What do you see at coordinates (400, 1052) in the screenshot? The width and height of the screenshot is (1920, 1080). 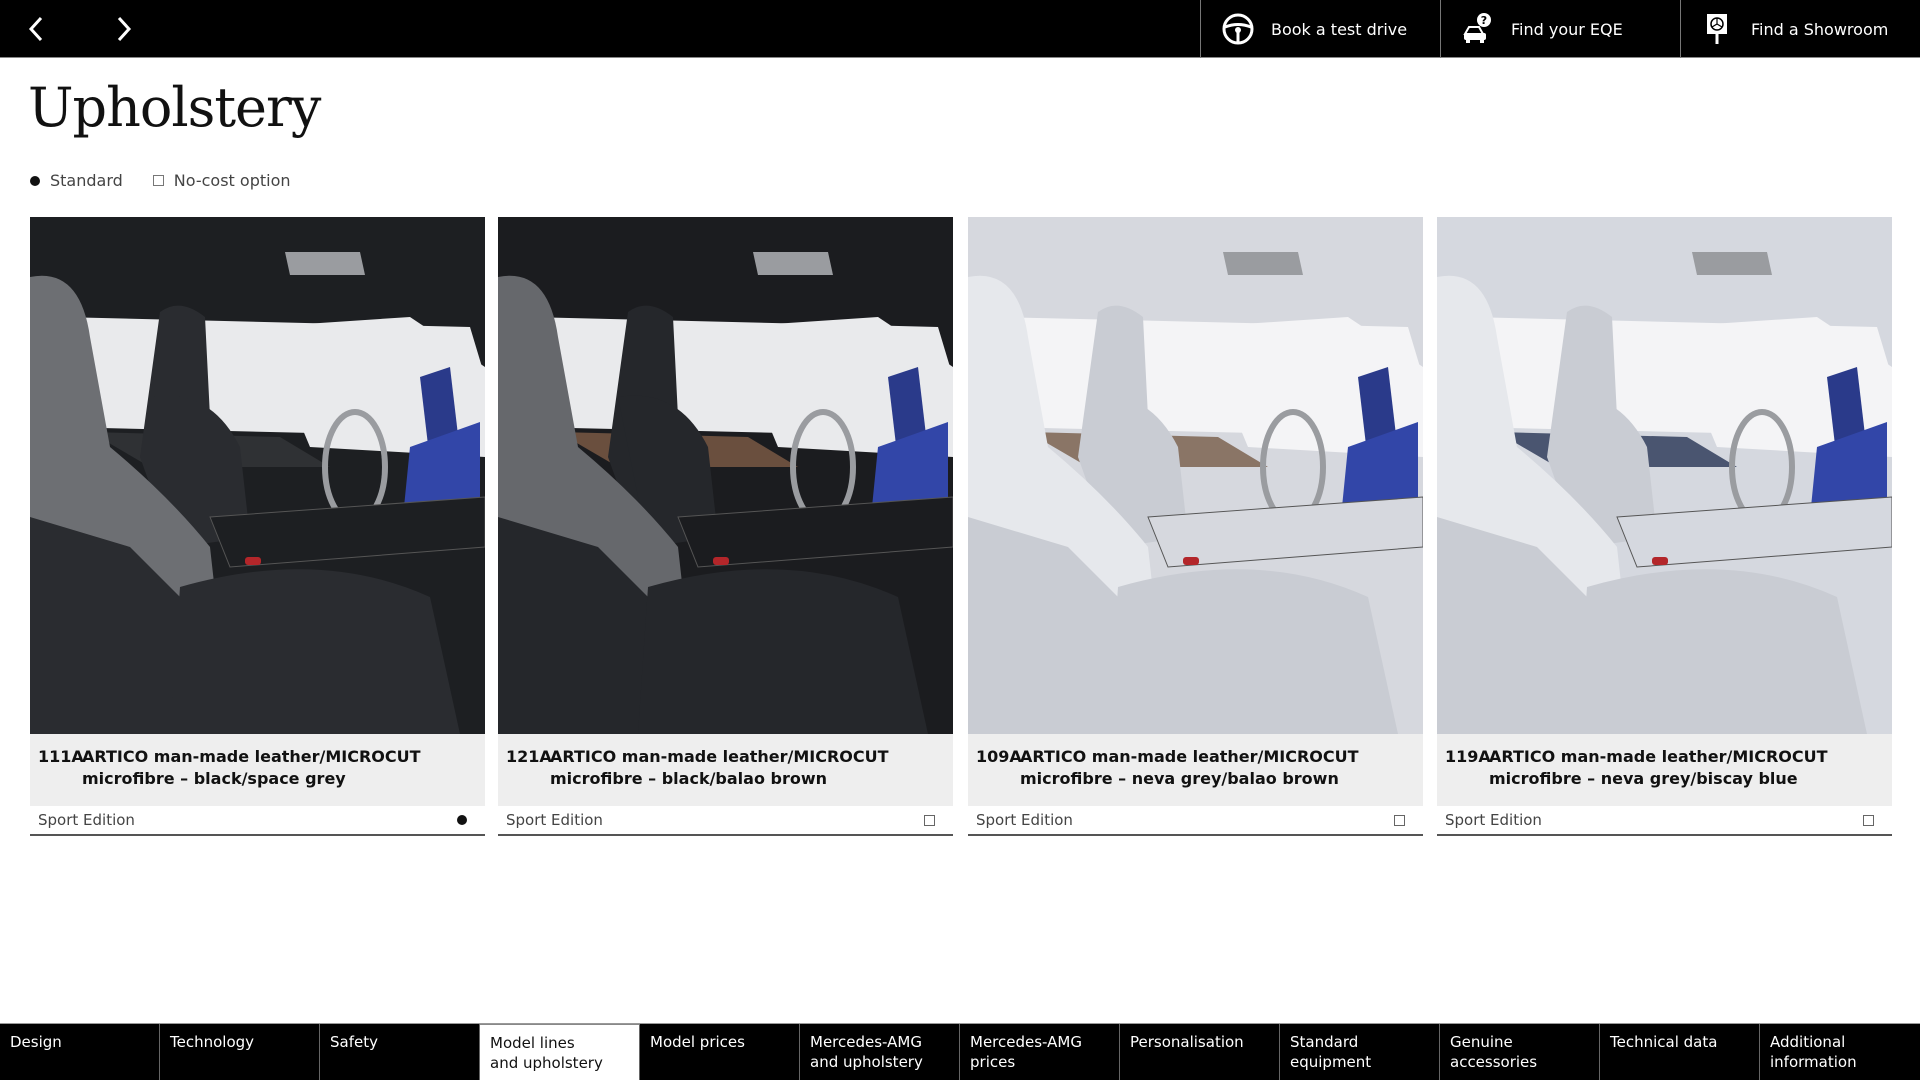 I see `tab-safety: Safety` at bounding box center [400, 1052].